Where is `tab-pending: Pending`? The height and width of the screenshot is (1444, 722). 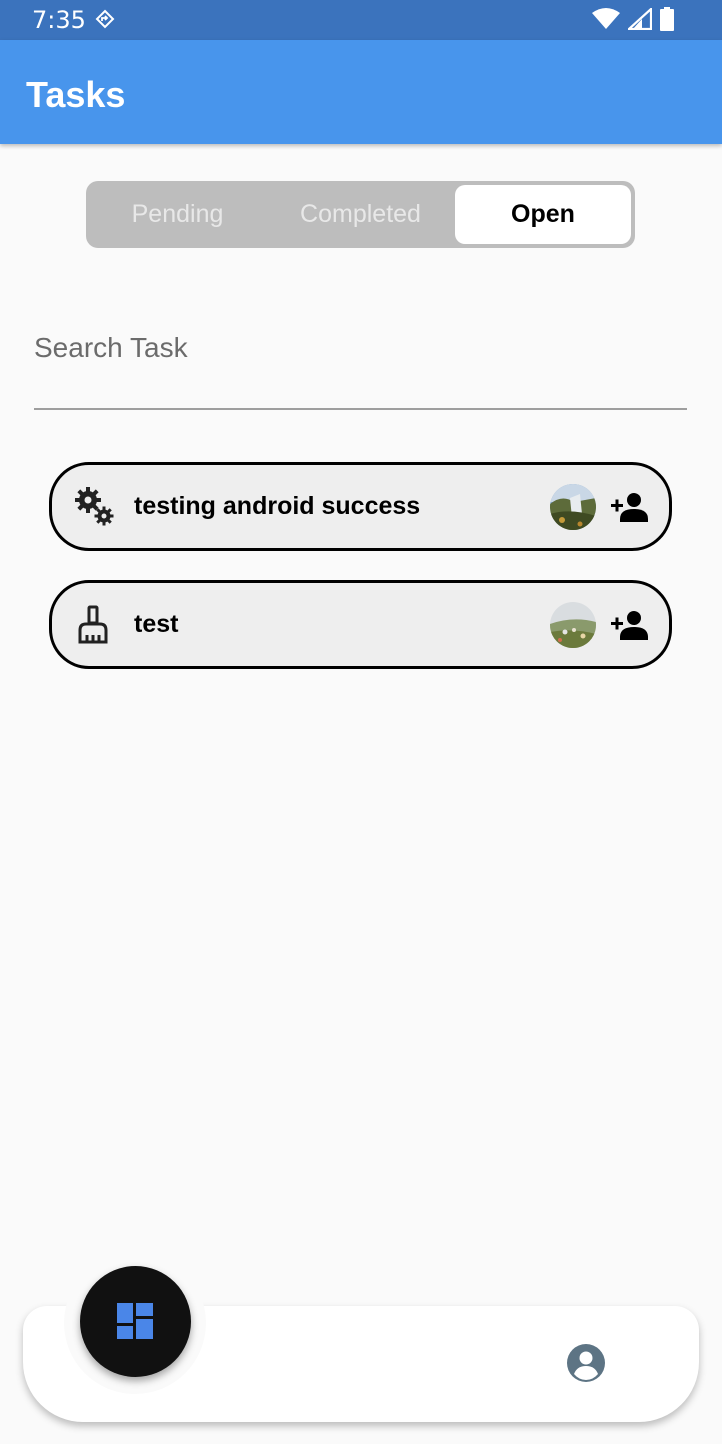
tab-pending: Pending is located at coordinates (177, 214).